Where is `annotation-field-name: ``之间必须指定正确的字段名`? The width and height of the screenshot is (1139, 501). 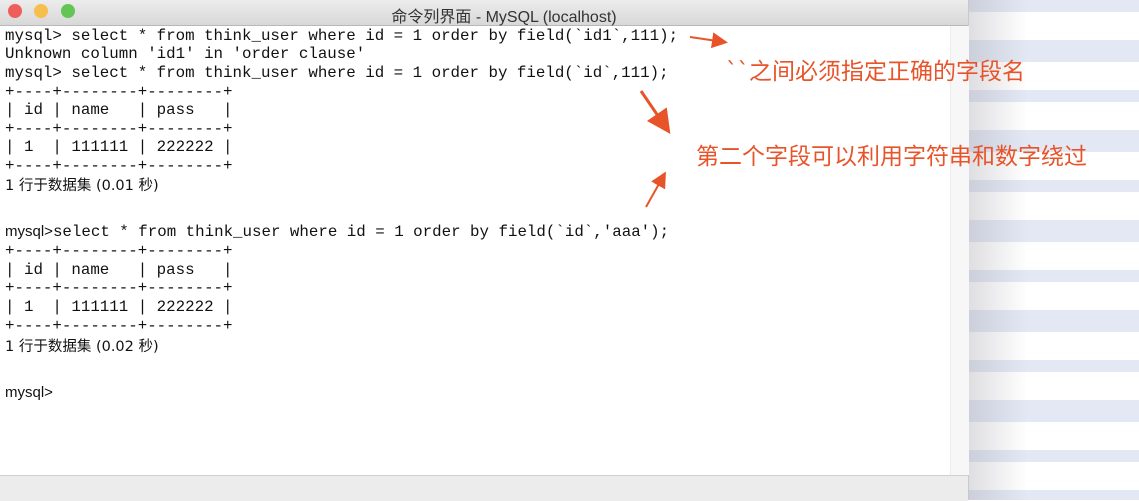 annotation-field-name: ``之间必须指定正确的字段名 is located at coordinates (875, 72).